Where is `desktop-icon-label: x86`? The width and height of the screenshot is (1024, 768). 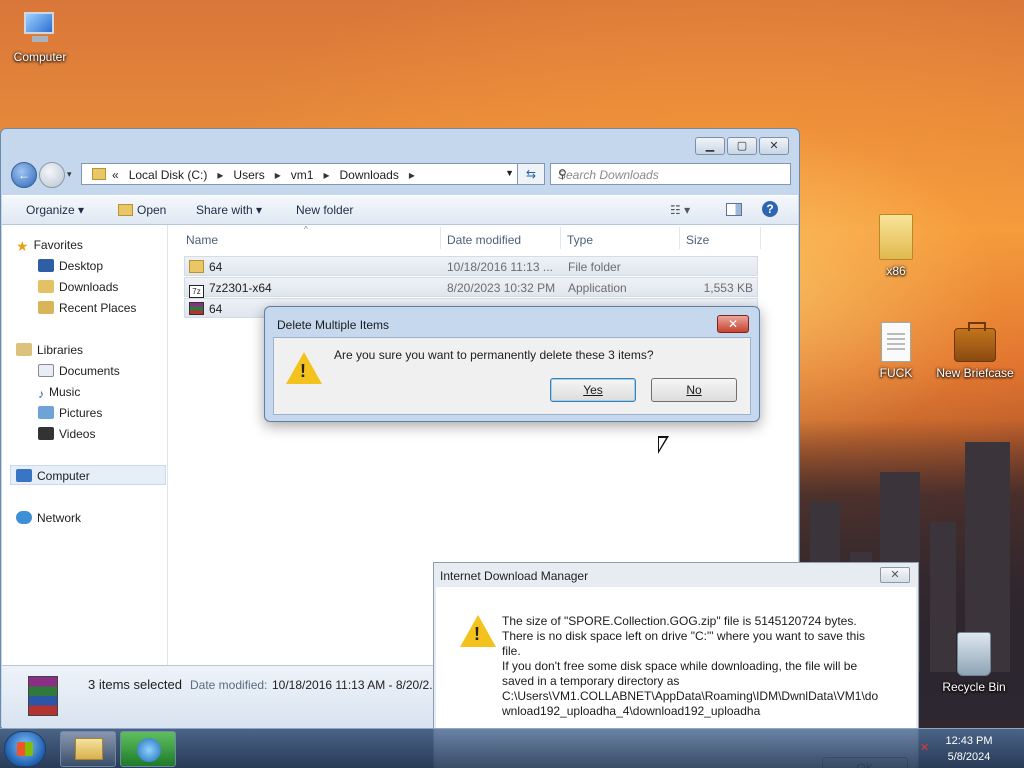 desktop-icon-label: x86 is located at coordinates (896, 271).